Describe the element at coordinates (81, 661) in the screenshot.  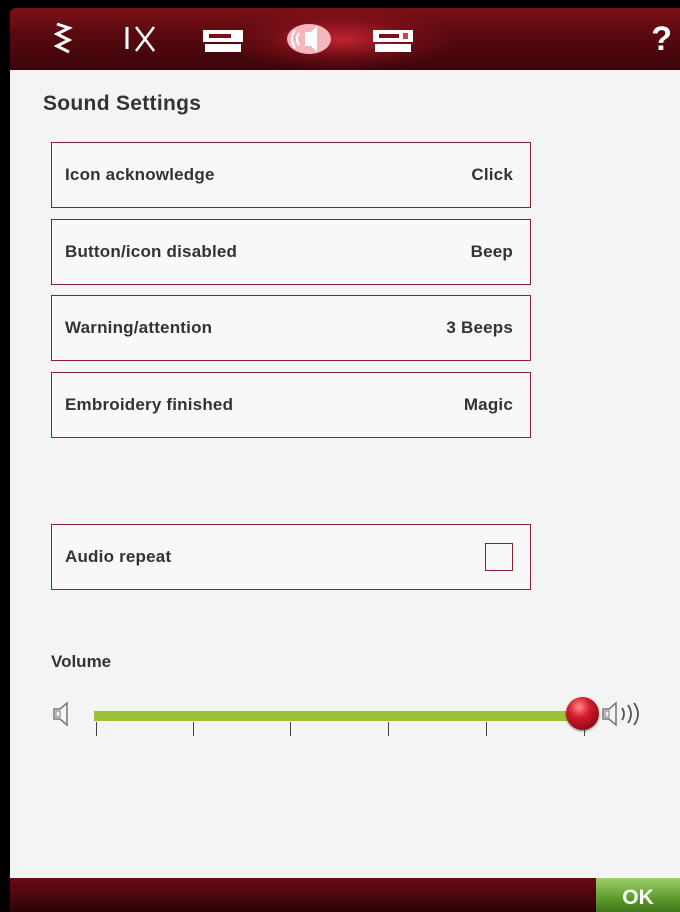
I see `volume-label: Volume` at that location.